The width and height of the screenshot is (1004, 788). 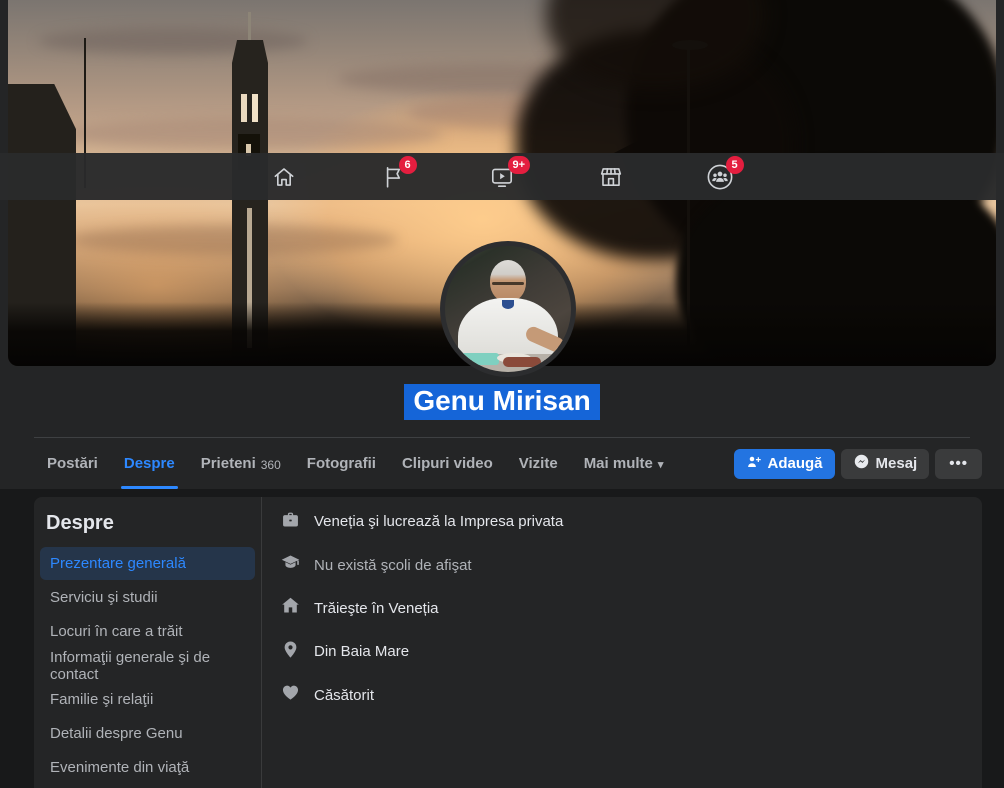 What do you see at coordinates (290, 522) in the screenshot?
I see `briefcase-icon` at bounding box center [290, 522].